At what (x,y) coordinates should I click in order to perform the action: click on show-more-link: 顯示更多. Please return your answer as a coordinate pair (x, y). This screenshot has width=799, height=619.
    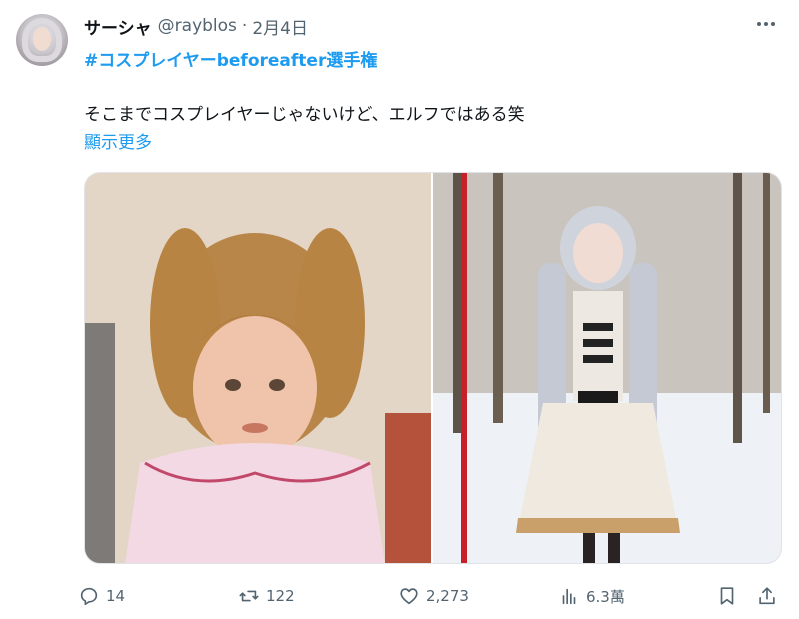
    Looking at the image, I should click on (118, 140).